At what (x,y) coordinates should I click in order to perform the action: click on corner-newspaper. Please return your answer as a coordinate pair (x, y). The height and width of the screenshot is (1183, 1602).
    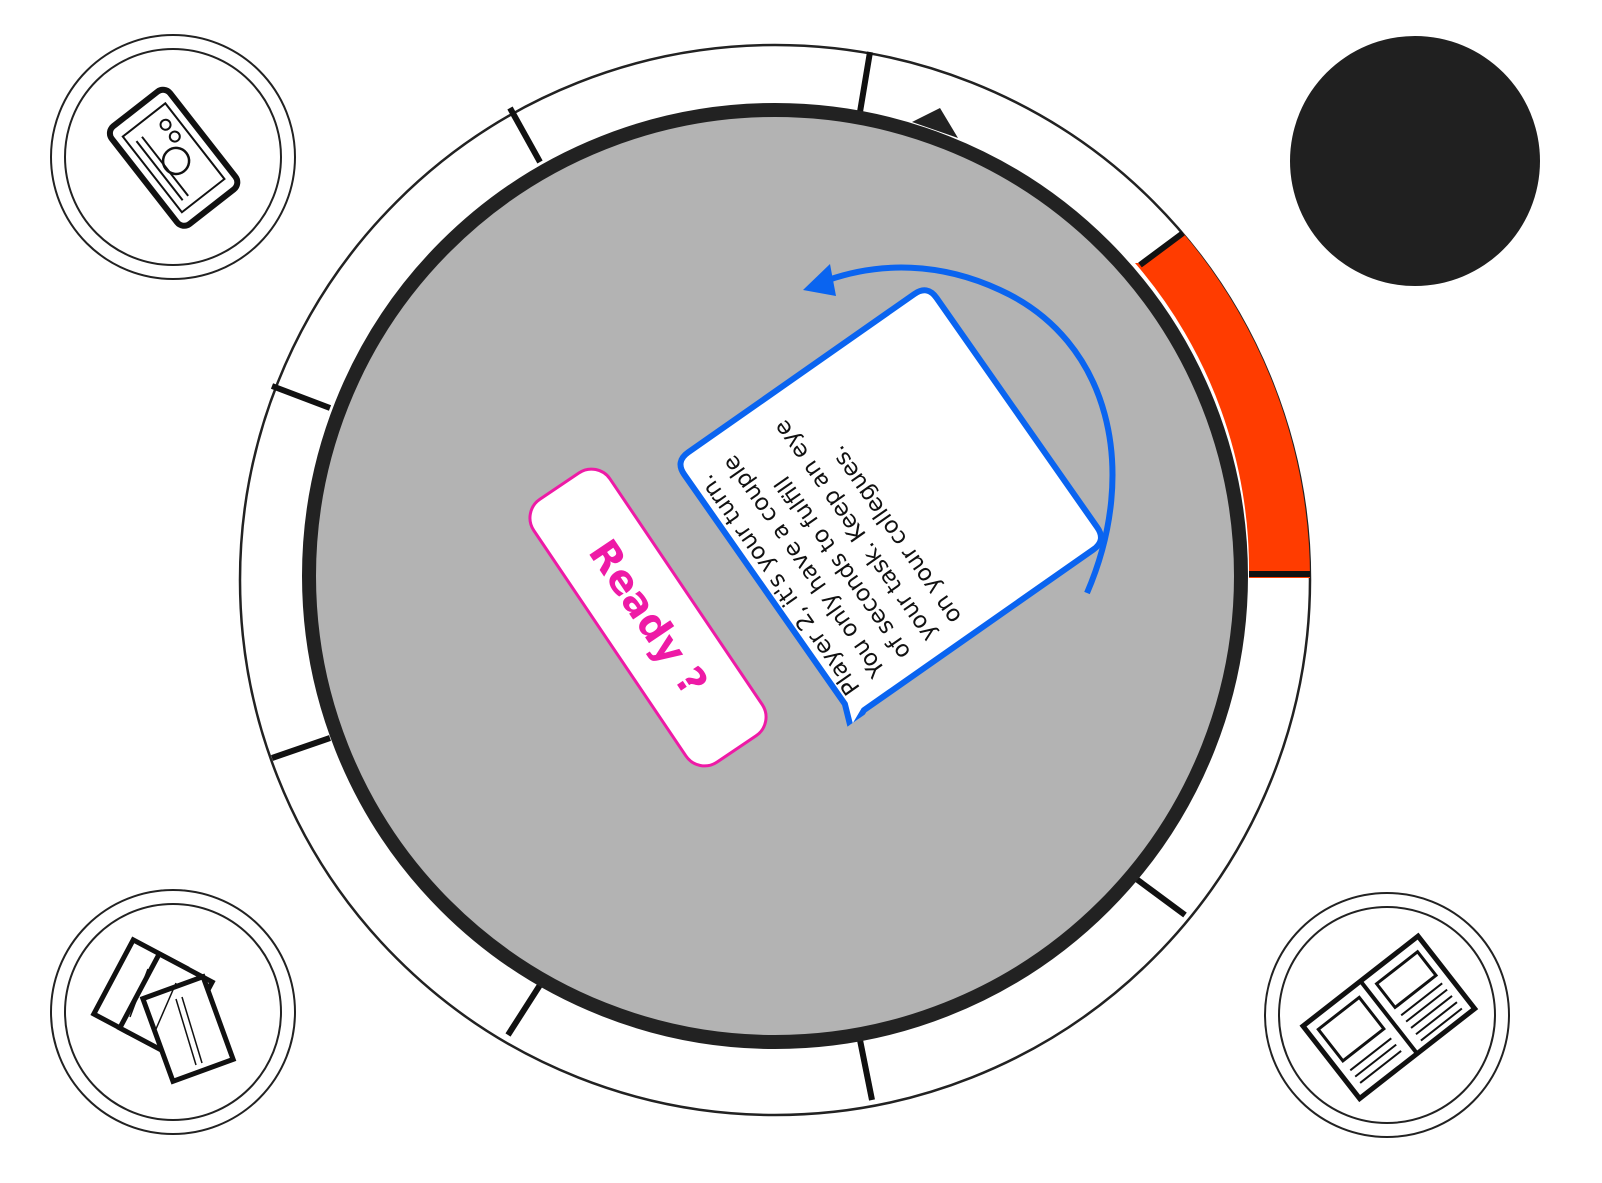
    Looking at the image, I should click on (1387, 1015).